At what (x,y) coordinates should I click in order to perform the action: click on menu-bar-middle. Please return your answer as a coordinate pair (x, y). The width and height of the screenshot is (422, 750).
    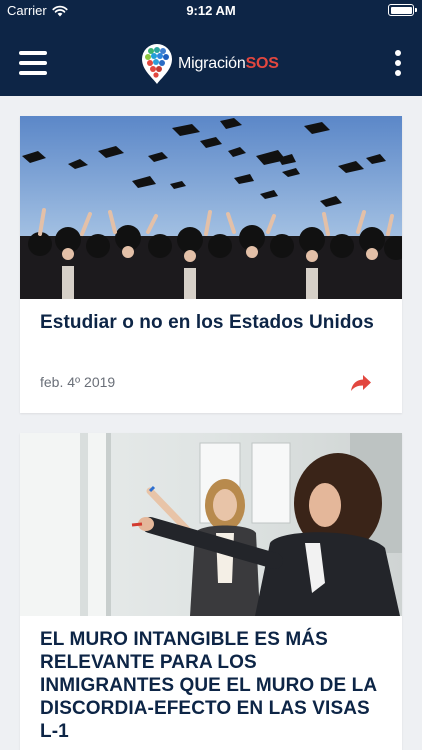
    Looking at the image, I should click on (33, 63).